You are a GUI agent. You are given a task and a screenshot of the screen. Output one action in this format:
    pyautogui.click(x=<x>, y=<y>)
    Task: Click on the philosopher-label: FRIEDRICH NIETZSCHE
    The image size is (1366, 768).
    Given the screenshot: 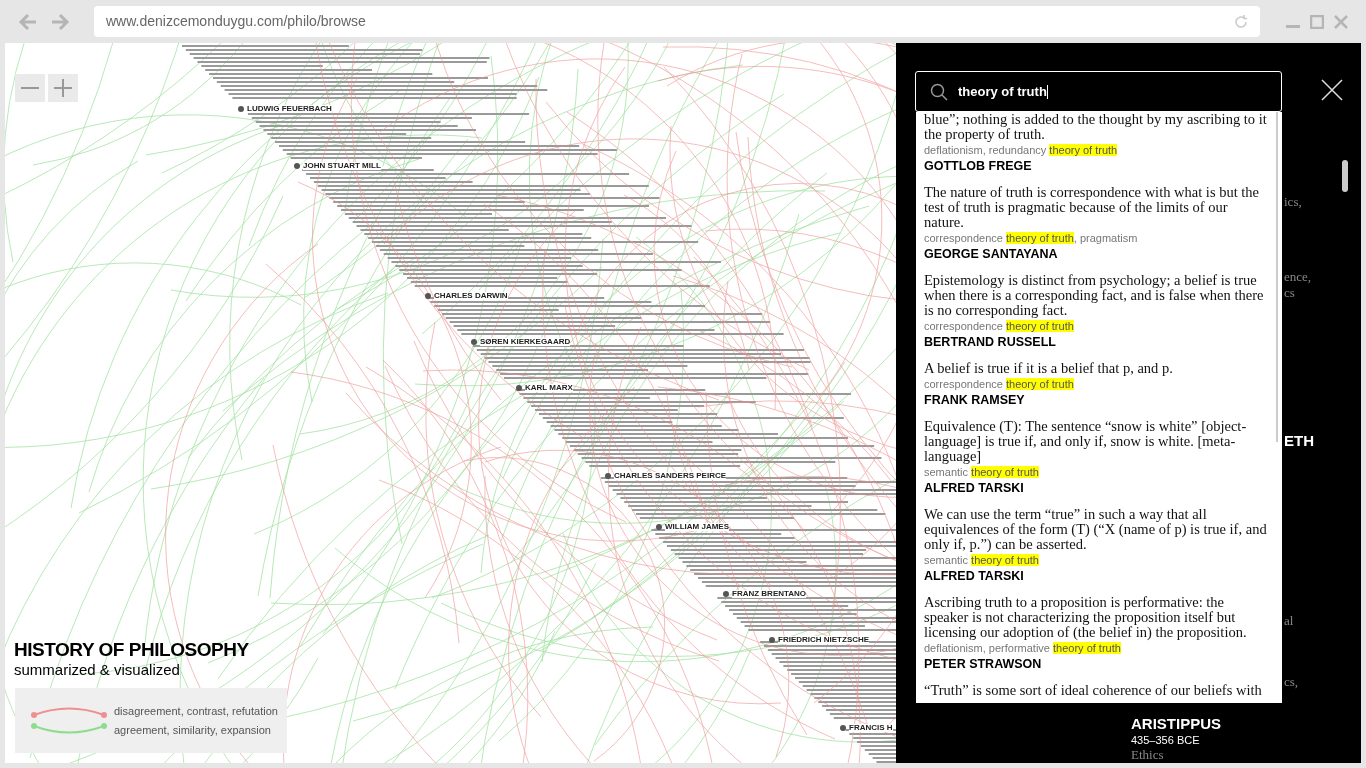 What is the action you would take?
    pyautogui.click(x=824, y=640)
    